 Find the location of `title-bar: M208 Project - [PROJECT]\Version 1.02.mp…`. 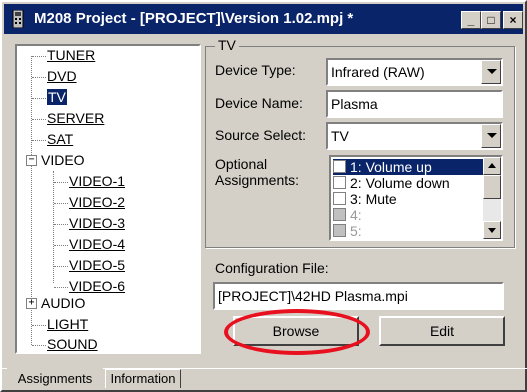

title-bar: M208 Project - [PROJECT]\Version 1.02.mp… is located at coordinates (263, 19).